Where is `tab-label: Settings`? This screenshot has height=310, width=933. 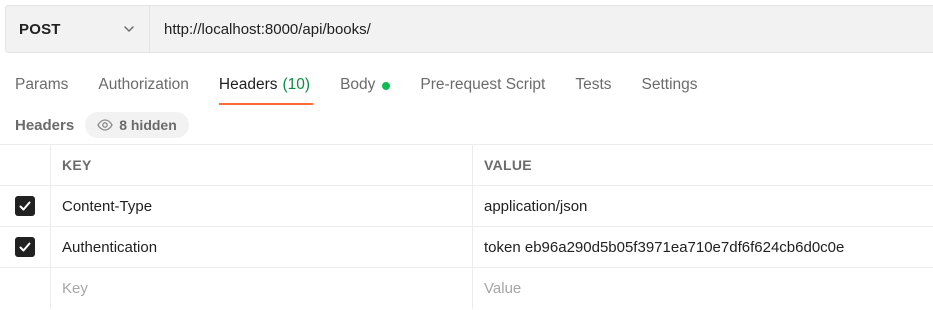
tab-label: Settings is located at coordinates (669, 84).